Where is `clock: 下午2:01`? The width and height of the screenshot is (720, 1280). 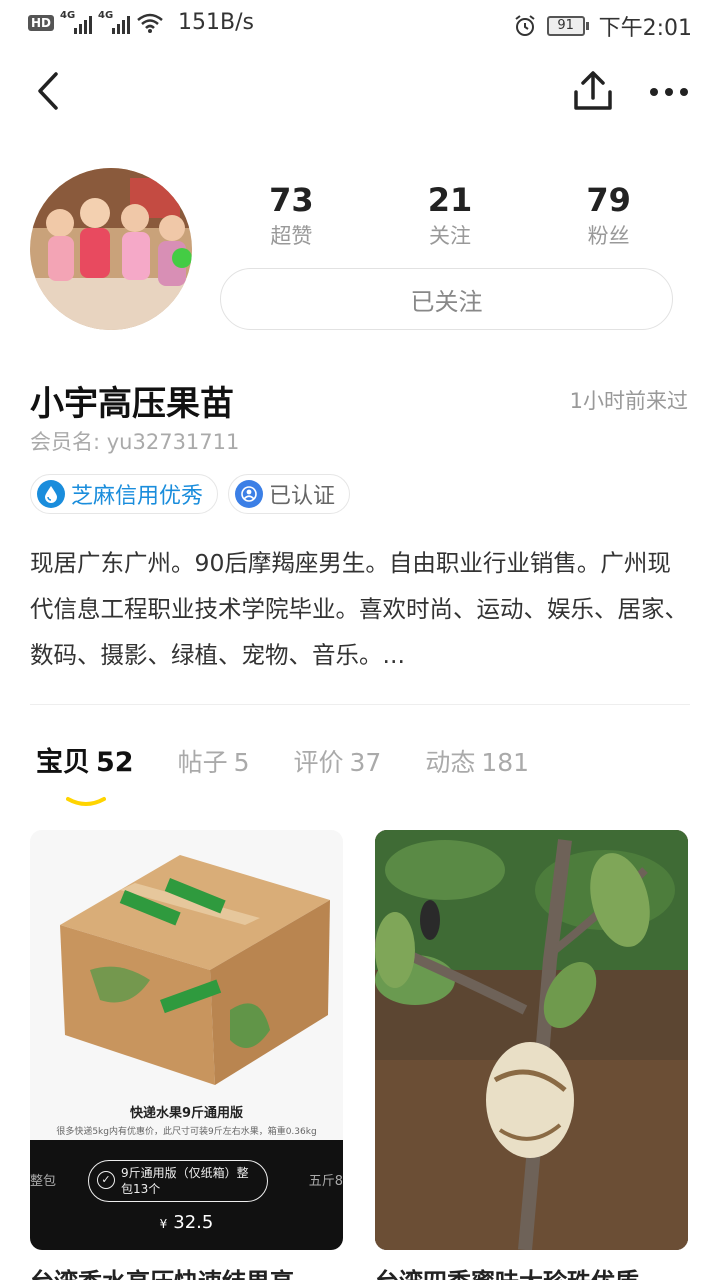
clock: 下午2:01 is located at coordinates (645, 28).